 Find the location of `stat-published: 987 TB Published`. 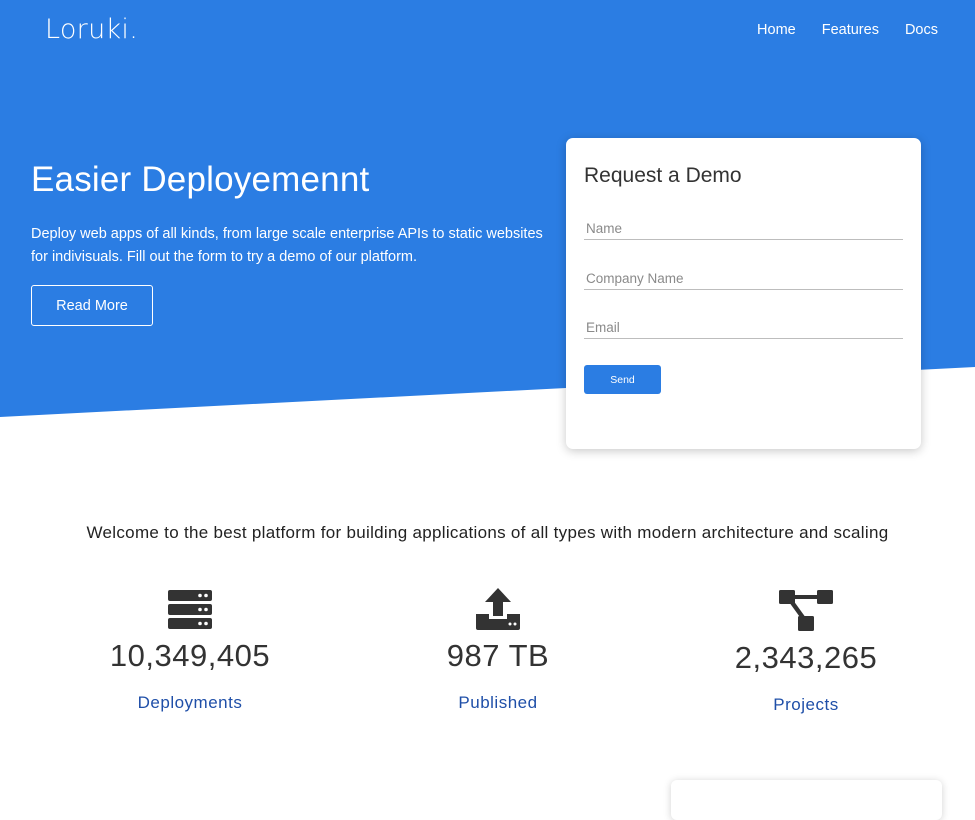

stat-published: 987 TB Published is located at coordinates (498, 650).